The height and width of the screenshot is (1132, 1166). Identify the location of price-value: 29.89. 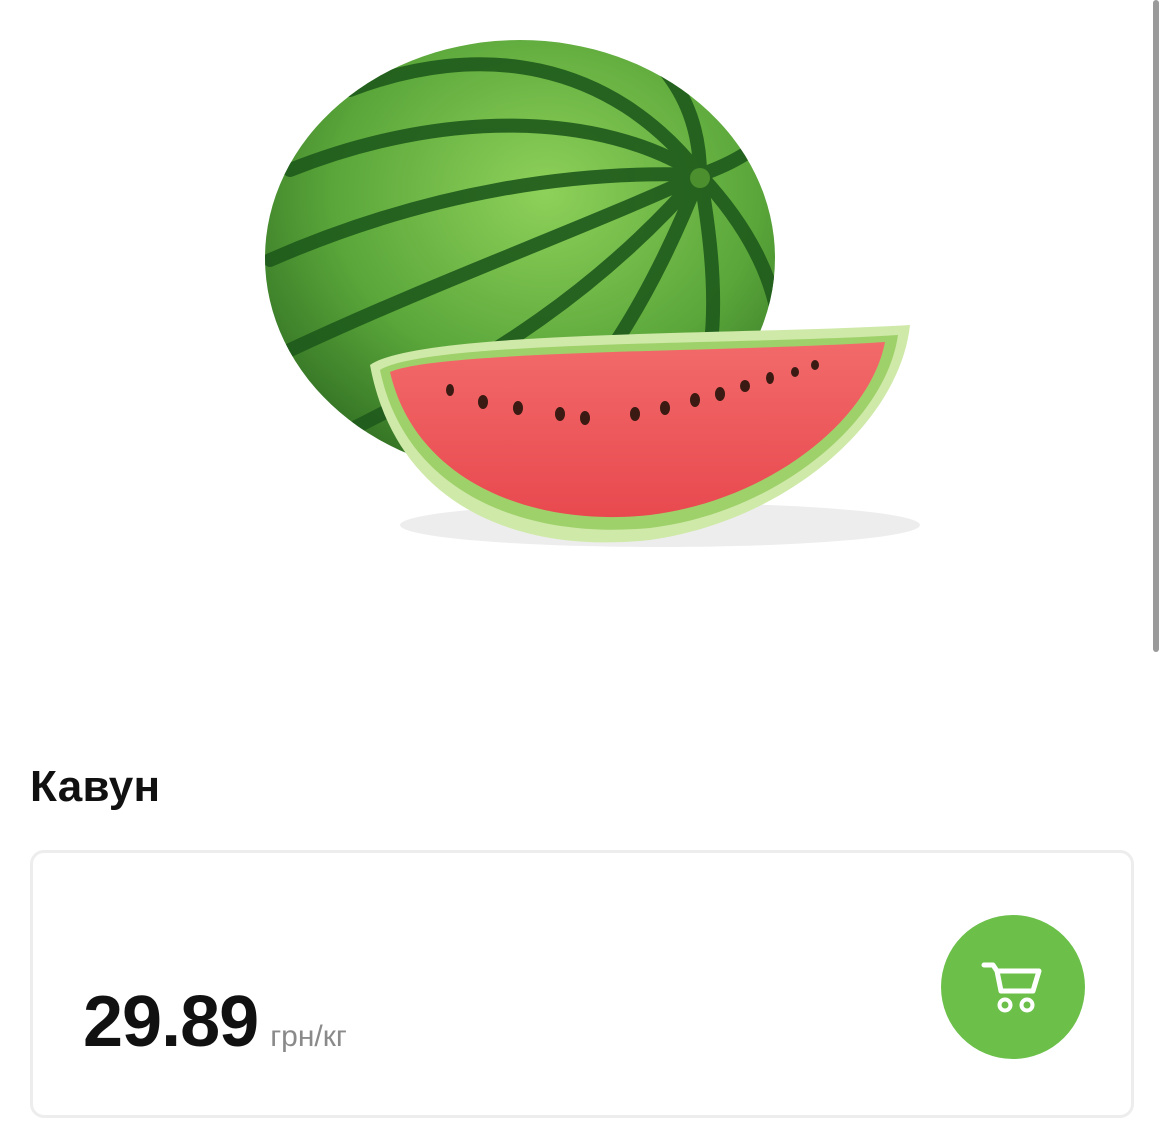
(171, 1022).